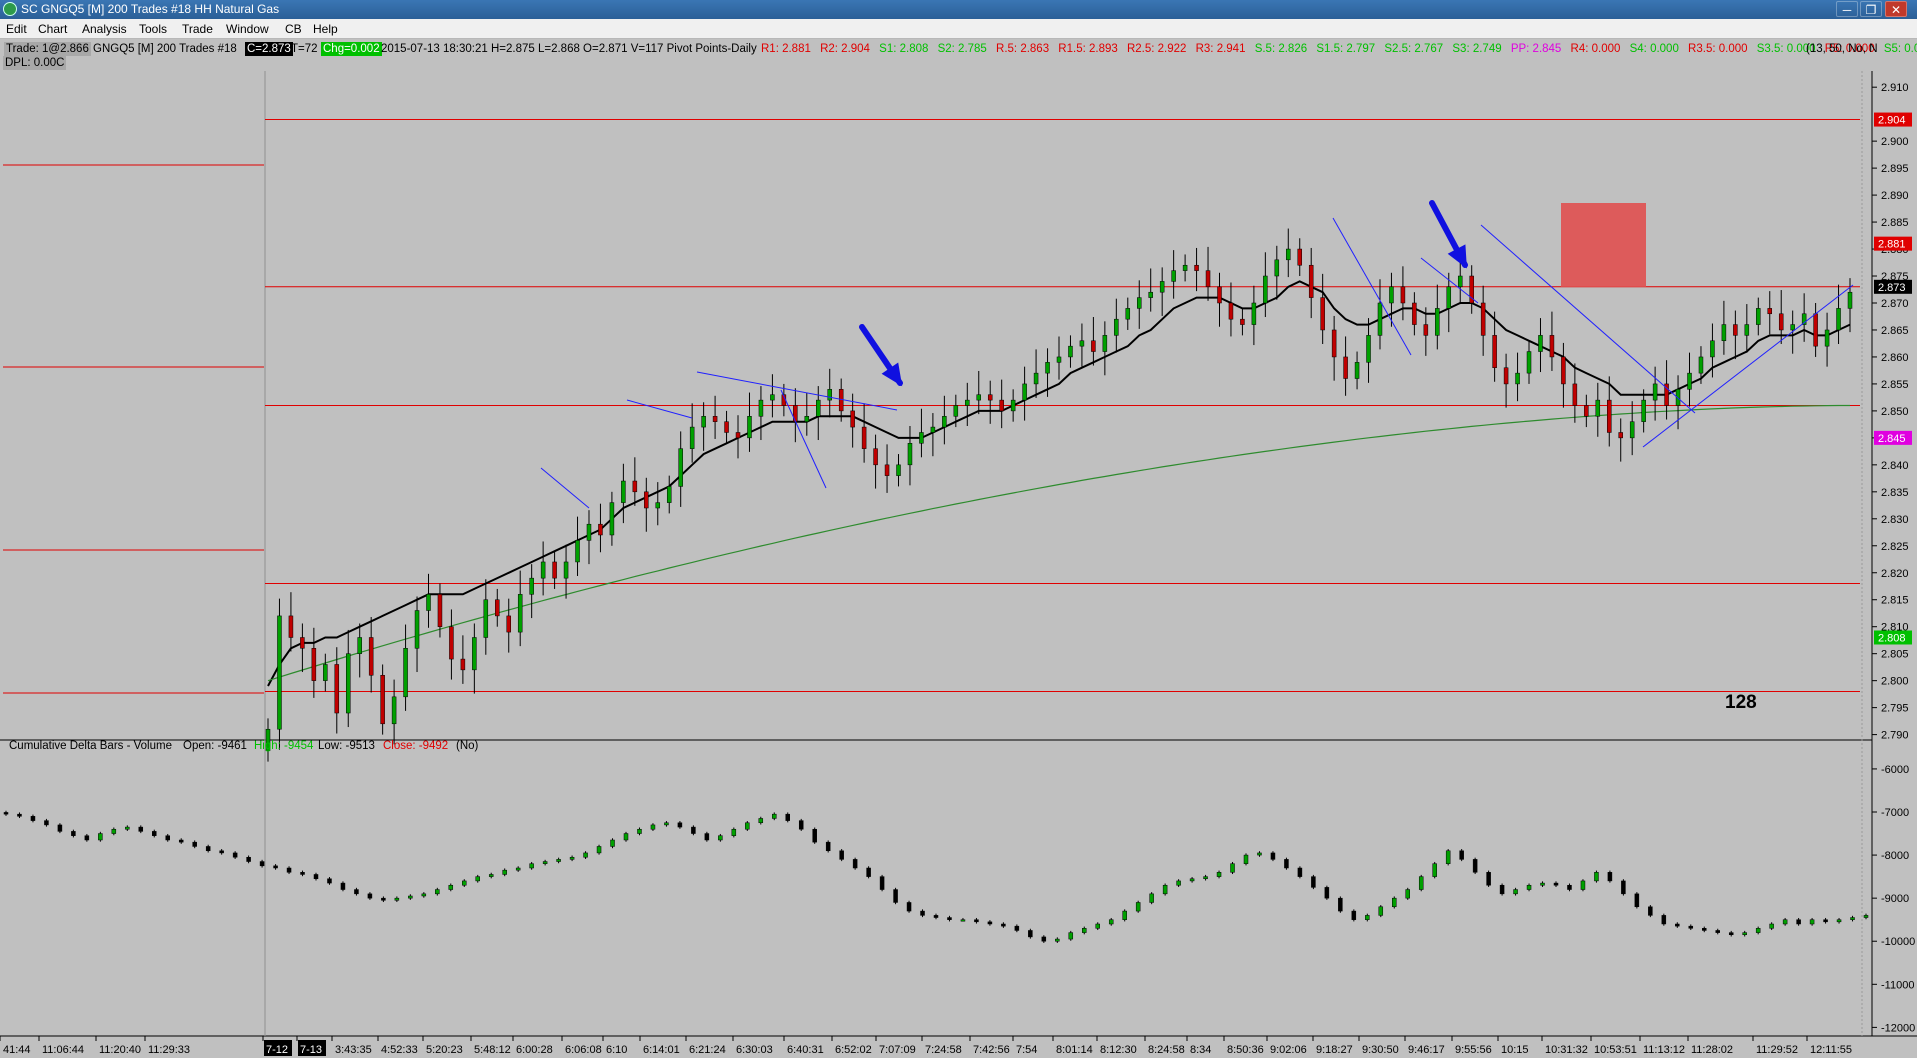 The height and width of the screenshot is (1058, 1917). Describe the element at coordinates (1895, 358) in the screenshot. I see `price-tick-label: 2.860` at that location.